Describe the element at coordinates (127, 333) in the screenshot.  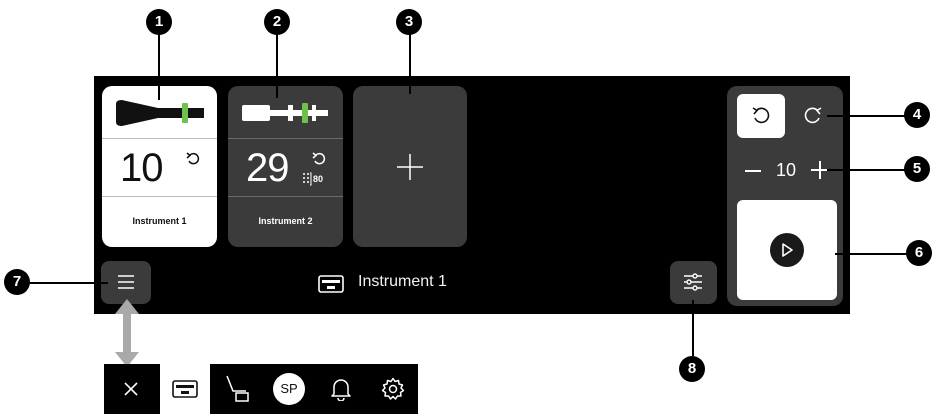
I see `double-arrow-icon` at that location.